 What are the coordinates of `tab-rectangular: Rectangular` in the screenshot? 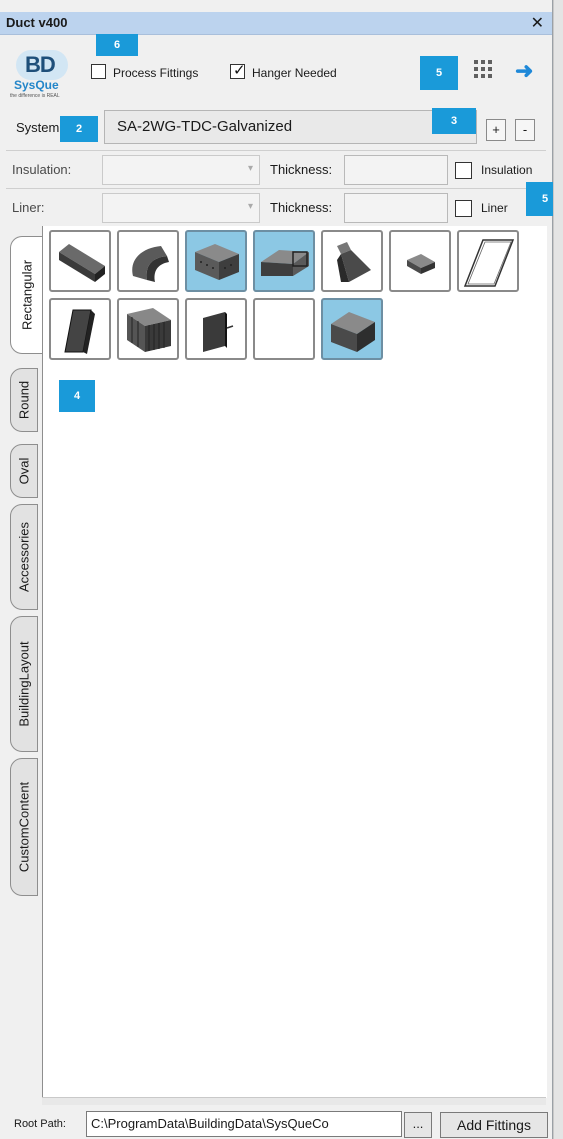 It's located at (26, 295).